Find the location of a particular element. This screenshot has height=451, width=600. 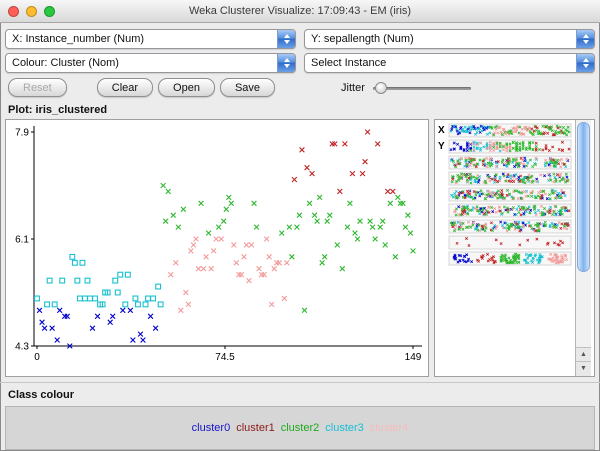

legend-cluster0: cluster0 is located at coordinates (211, 428).